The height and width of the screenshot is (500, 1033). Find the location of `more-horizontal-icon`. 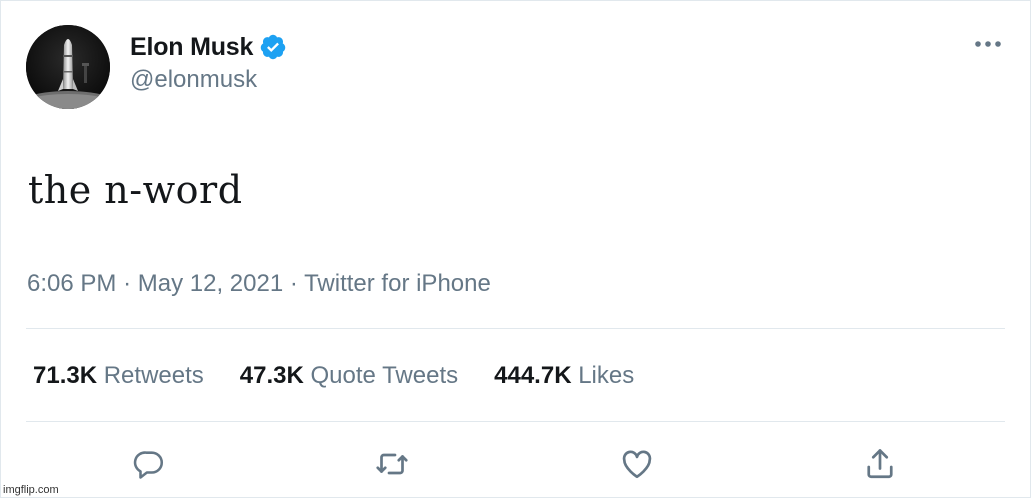

more-horizontal-icon is located at coordinates (988, 44).